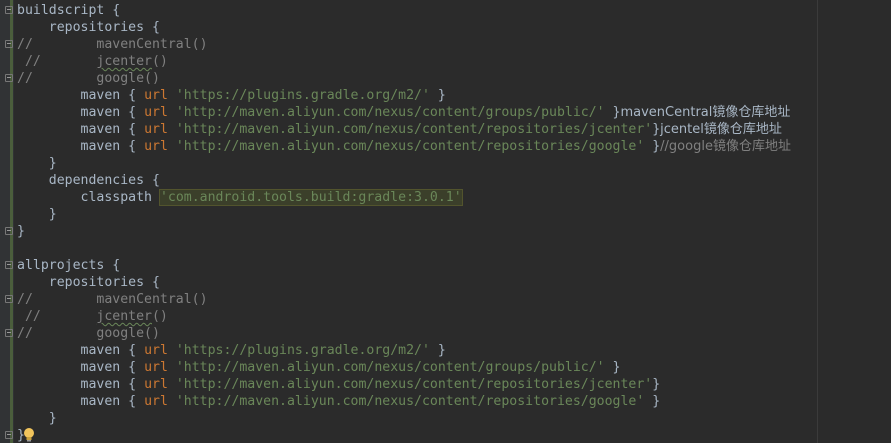 The width and height of the screenshot is (891, 443). I want to click on code-token: jcentel镜像仓库地址, so click(721, 129).